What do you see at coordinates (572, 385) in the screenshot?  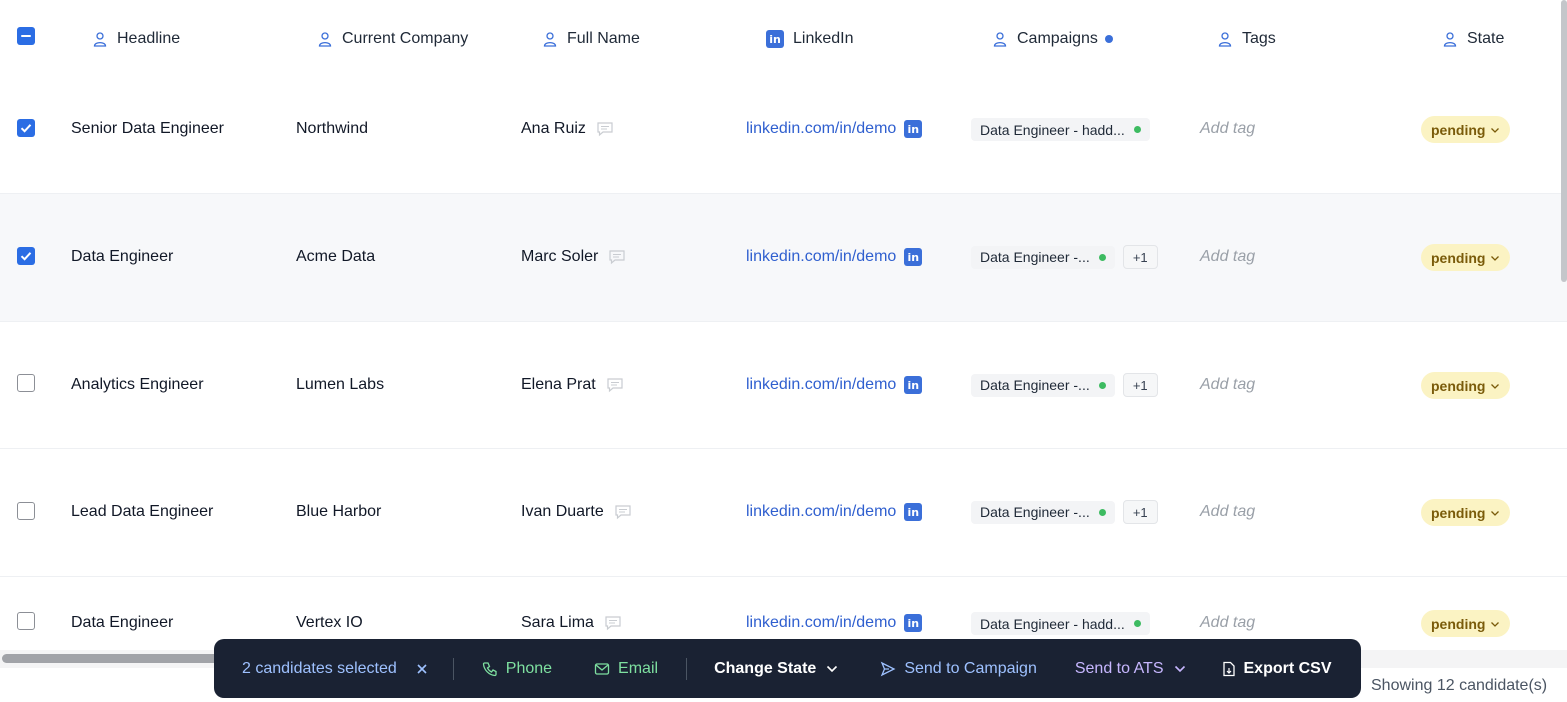 I see `full-name-cell: Elena Prat` at bounding box center [572, 385].